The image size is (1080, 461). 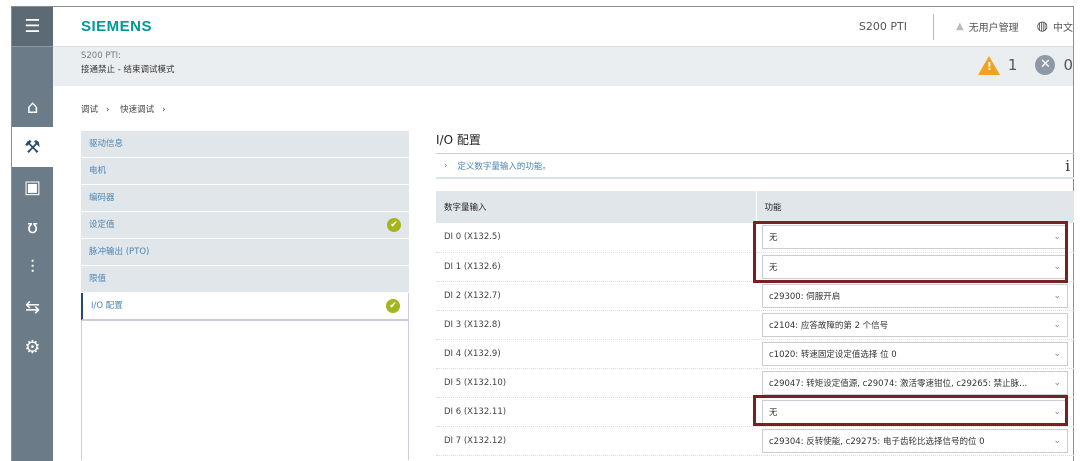 What do you see at coordinates (1063, 28) in the screenshot?
I see `language-label: 中文` at bounding box center [1063, 28].